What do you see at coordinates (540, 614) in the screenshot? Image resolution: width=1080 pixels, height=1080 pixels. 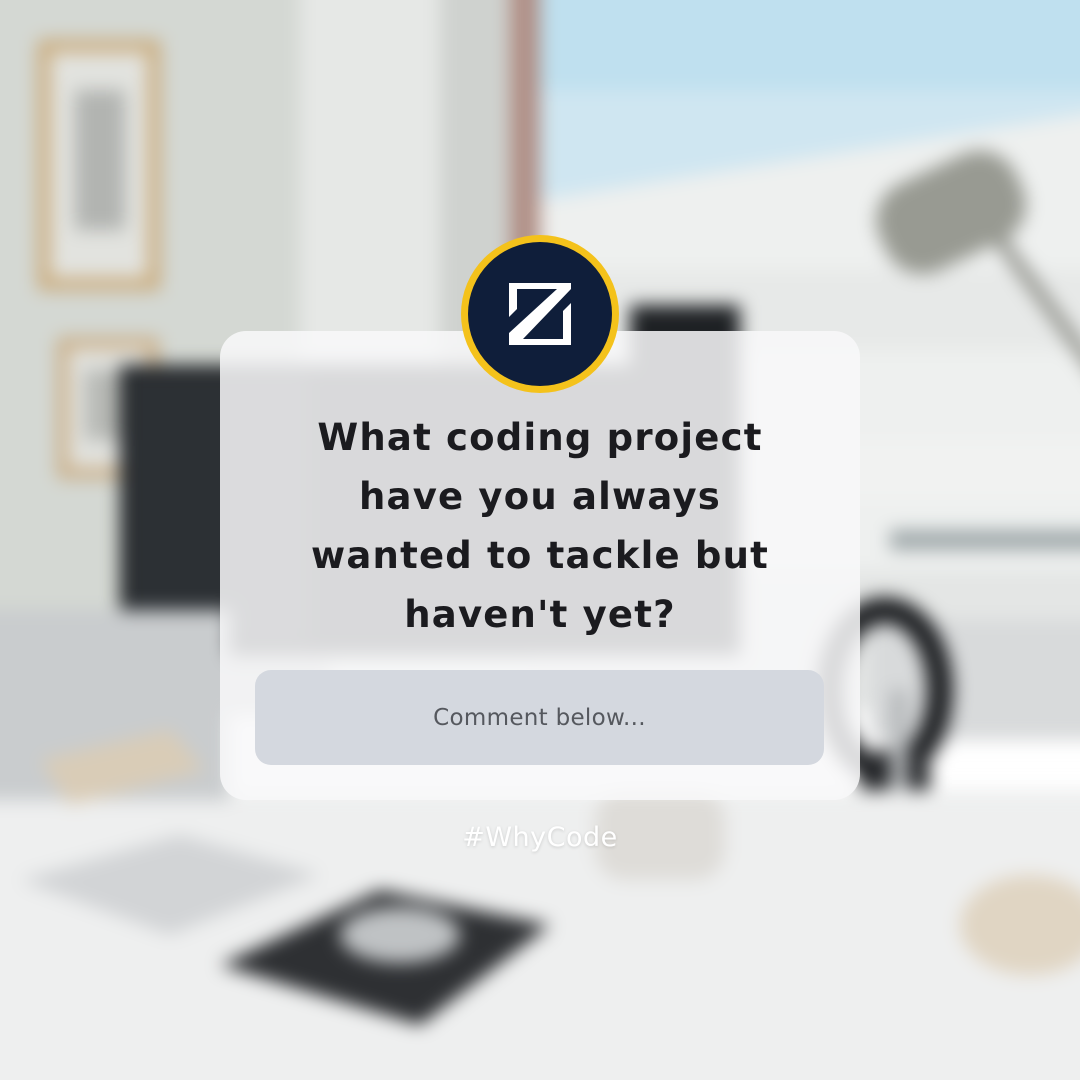 I see `question-line: haven't yet?` at bounding box center [540, 614].